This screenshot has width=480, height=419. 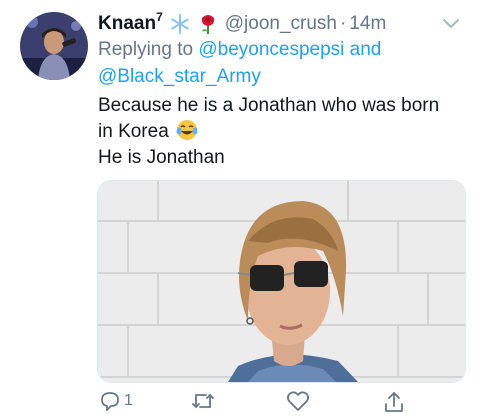 I want to click on author-superscript: 7, so click(x=159, y=17).